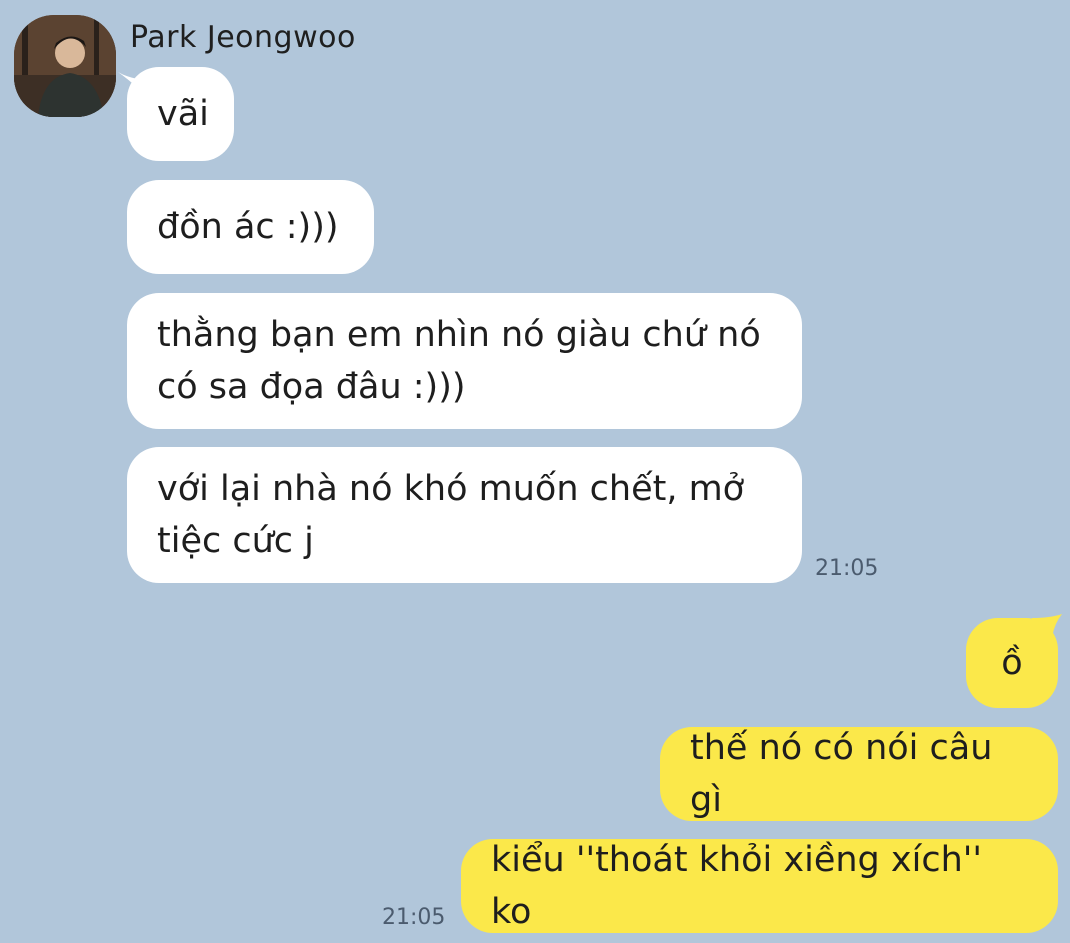 This screenshot has height=943, width=1070. I want to click on incoming-message-1: vãi, so click(180, 114).